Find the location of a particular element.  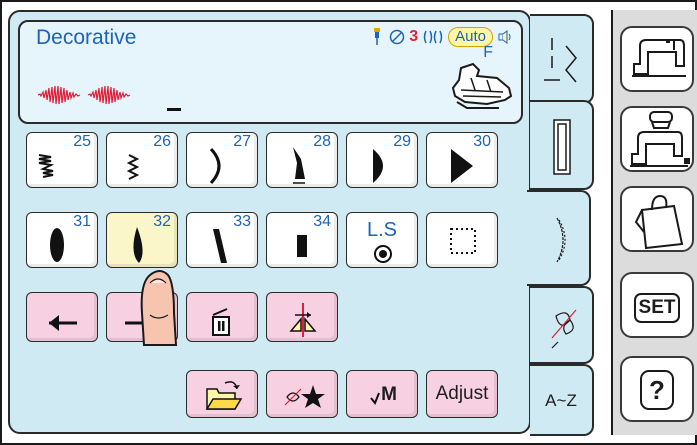

bobbin-thread-icon is located at coordinates (397, 37).